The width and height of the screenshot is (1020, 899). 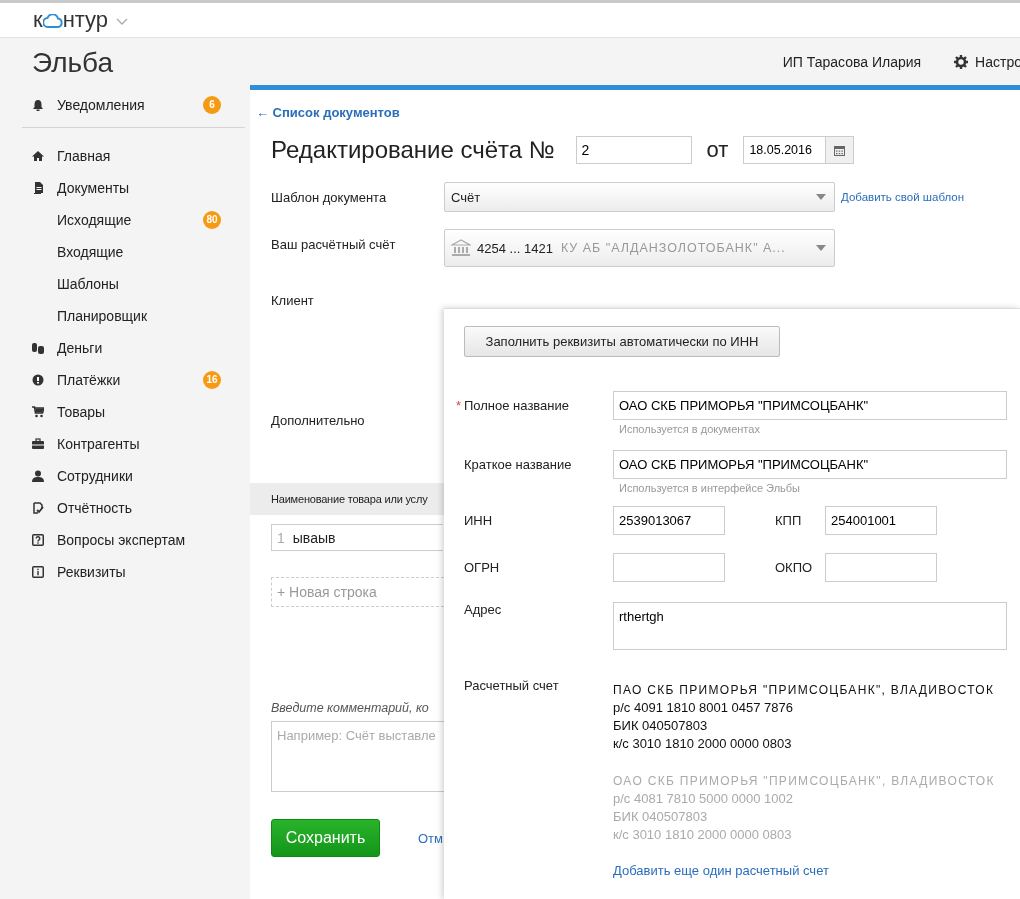 I want to click on chevron-down-icon, so click(x=122, y=21).